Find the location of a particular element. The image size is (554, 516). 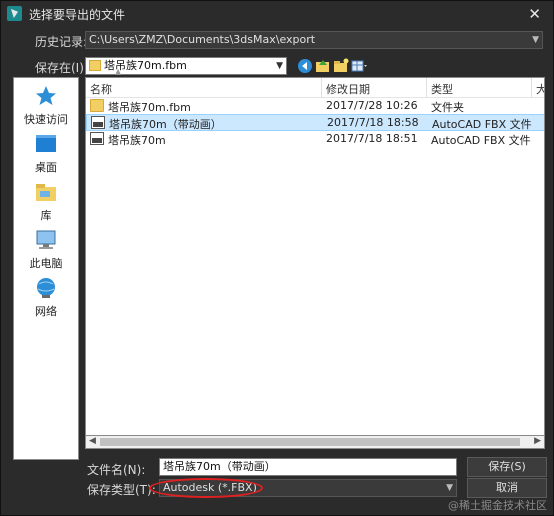

library-icon is located at coordinates (46, 192).